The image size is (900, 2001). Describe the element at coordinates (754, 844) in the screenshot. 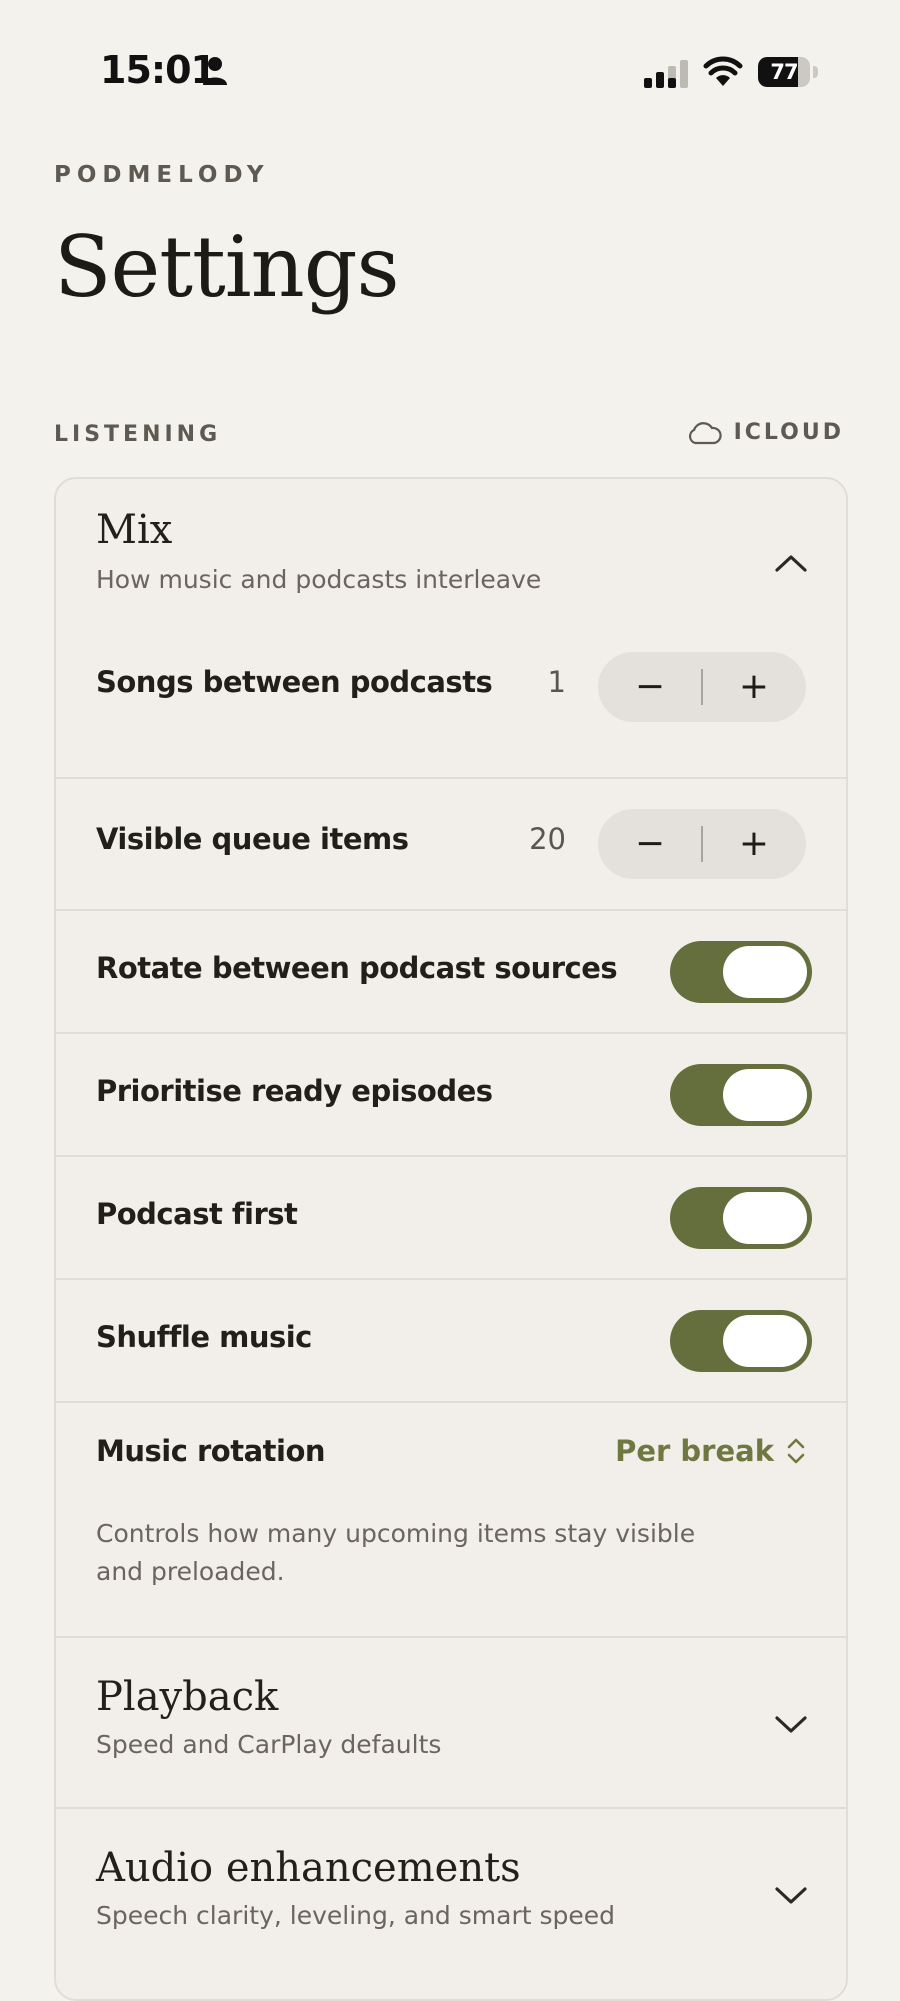

I see `visible-queue-increment-button: +` at that location.